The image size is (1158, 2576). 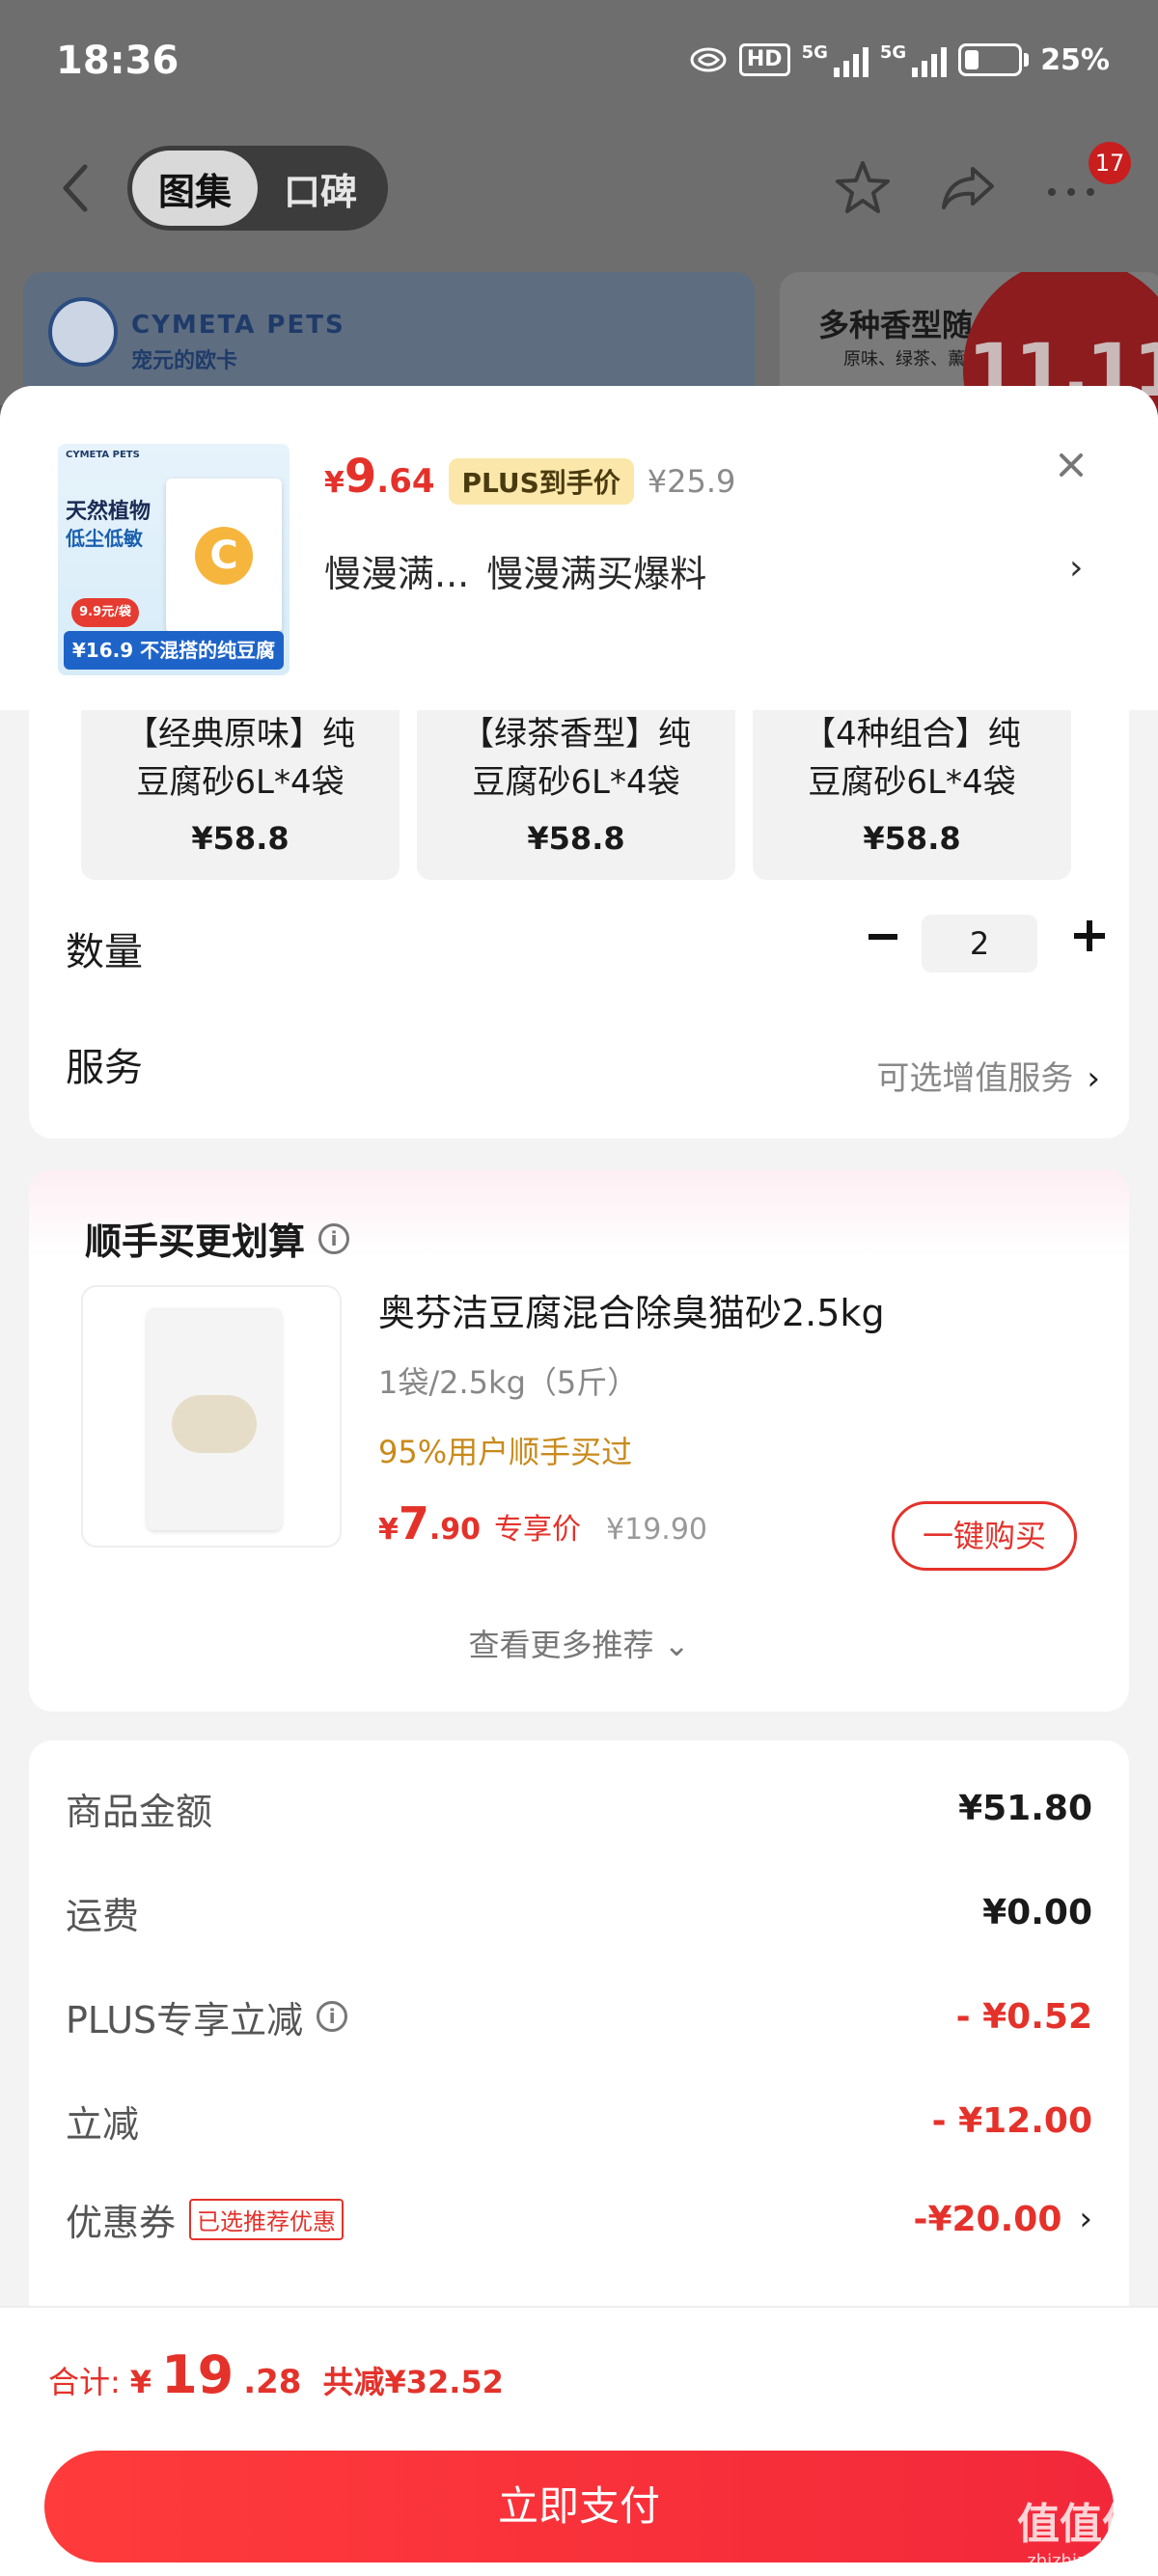 What do you see at coordinates (764, 60) in the screenshot?
I see `hd-icon: HD` at bounding box center [764, 60].